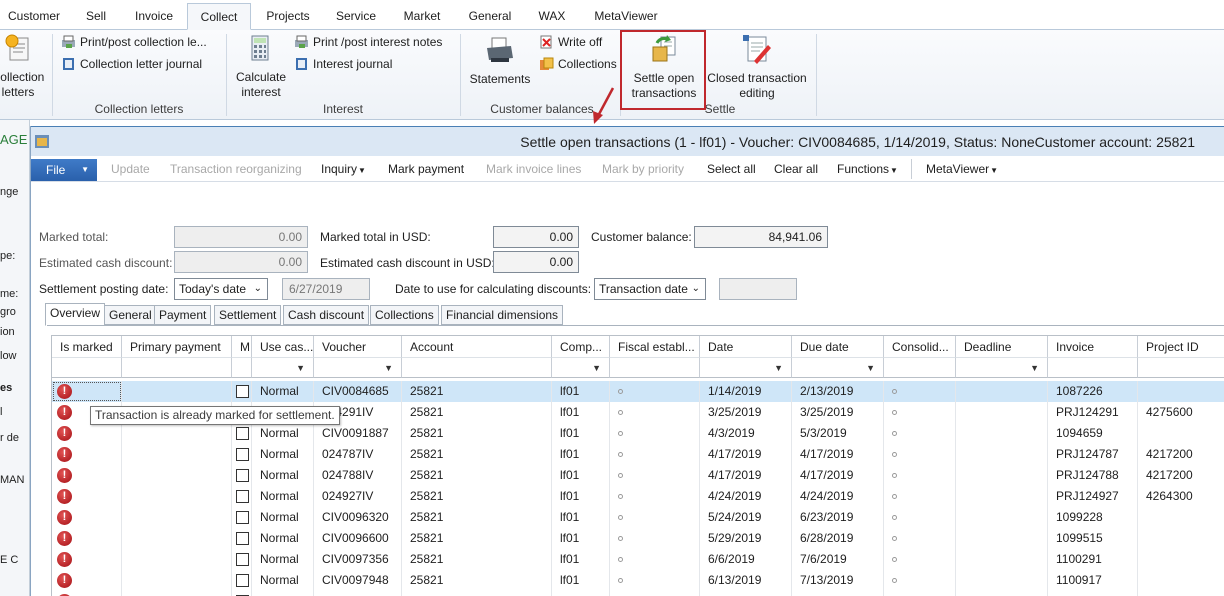 The width and height of the screenshot is (1224, 596). Describe the element at coordinates (920, 580) in the screenshot. I see `cell-consolidated` at that location.